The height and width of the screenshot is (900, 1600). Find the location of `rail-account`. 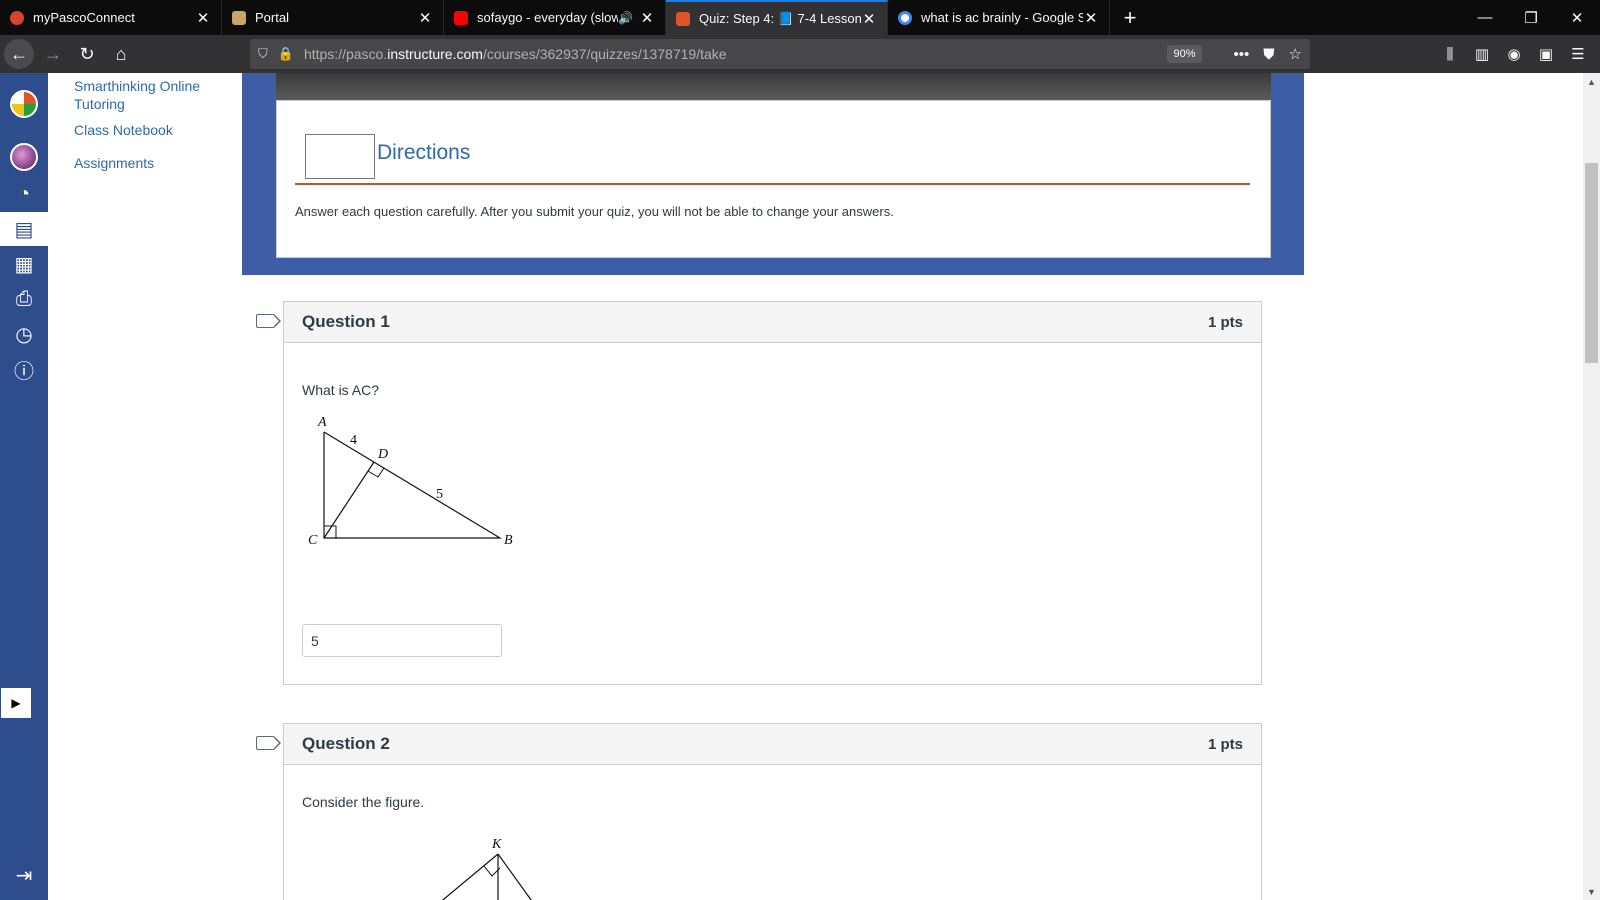

rail-account is located at coordinates (24, 157).